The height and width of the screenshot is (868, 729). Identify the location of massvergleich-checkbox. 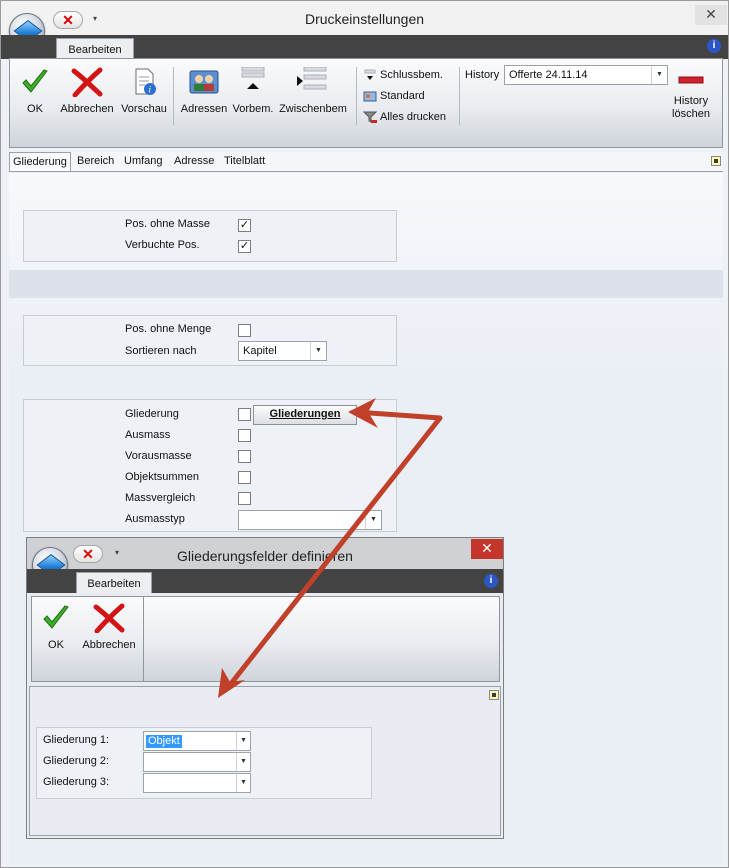
(244, 498).